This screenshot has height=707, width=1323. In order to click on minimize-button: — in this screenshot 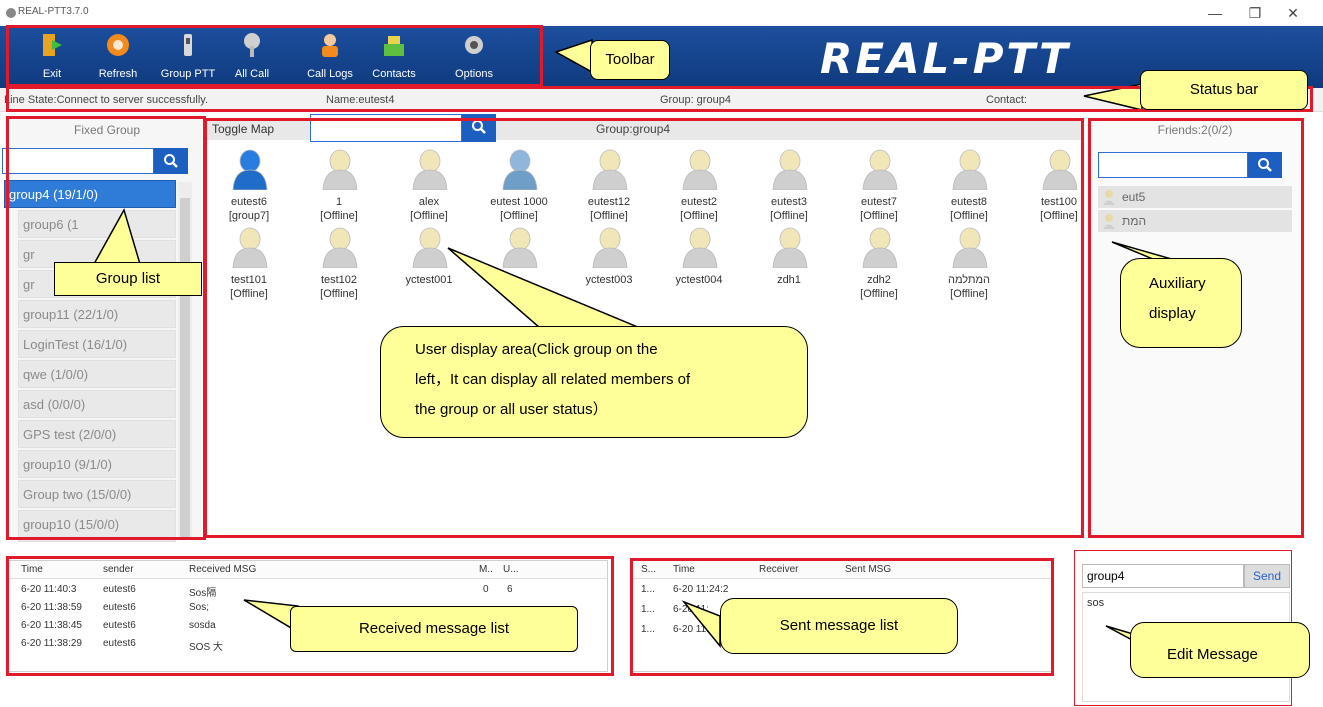, I will do `click(1215, 13)`.